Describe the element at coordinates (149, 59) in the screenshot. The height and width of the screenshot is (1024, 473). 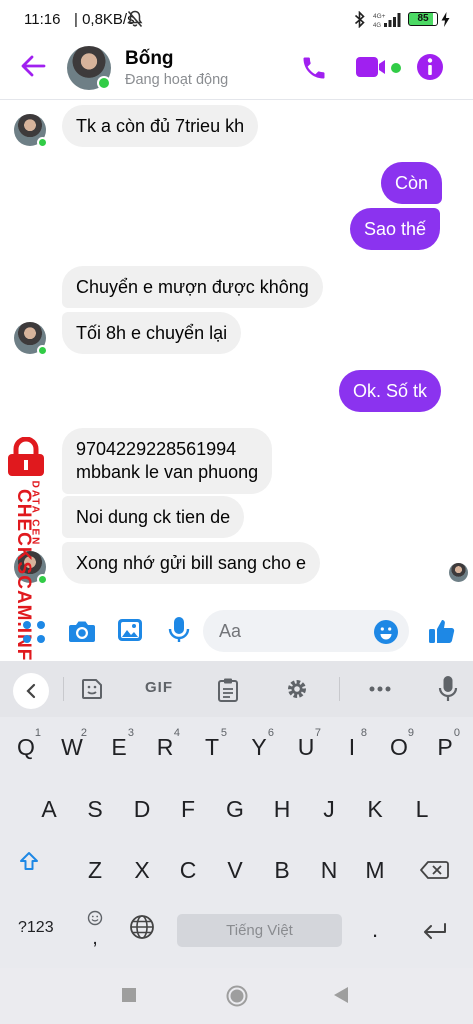
I see `contact-name: Bống` at that location.